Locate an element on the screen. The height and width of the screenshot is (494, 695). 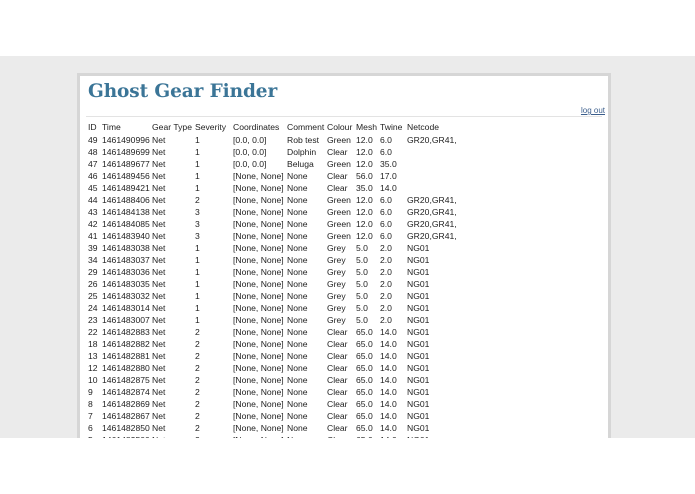
cell-mesh: 5.0 is located at coordinates (362, 308).